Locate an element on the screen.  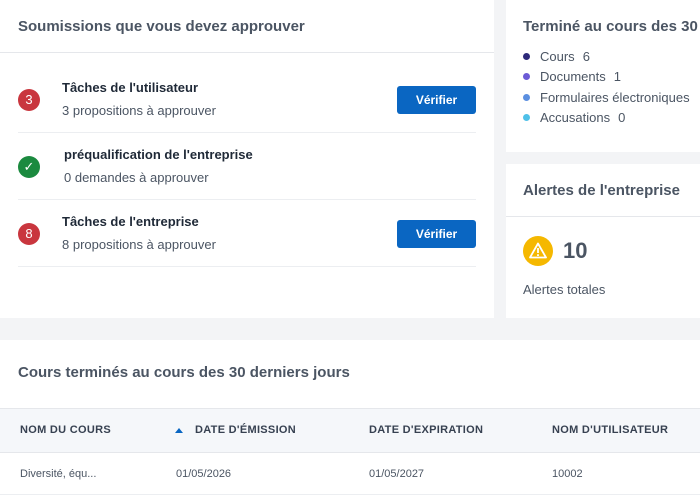
task-title: préqualification de l'entreprise is located at coordinates (158, 154).